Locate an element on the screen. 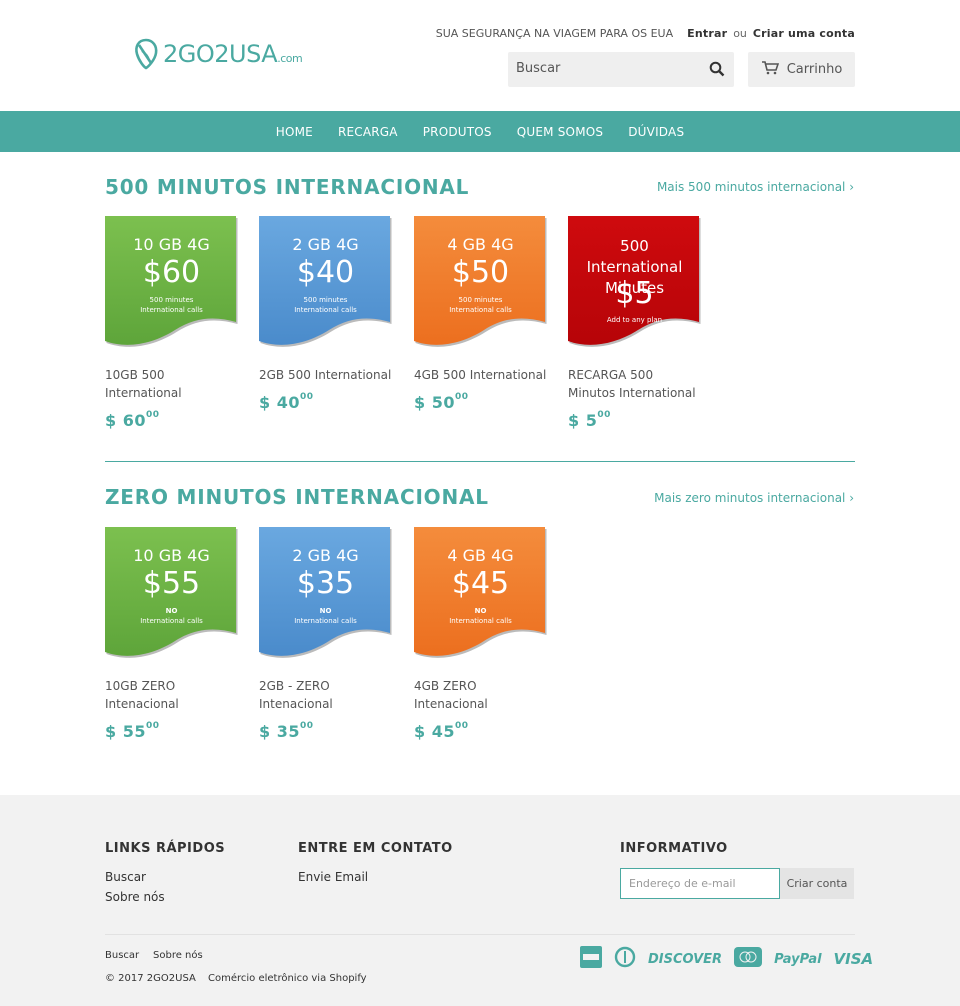 The width and height of the screenshot is (960, 1006). discover-icon: DISCOVER is located at coordinates (685, 959).